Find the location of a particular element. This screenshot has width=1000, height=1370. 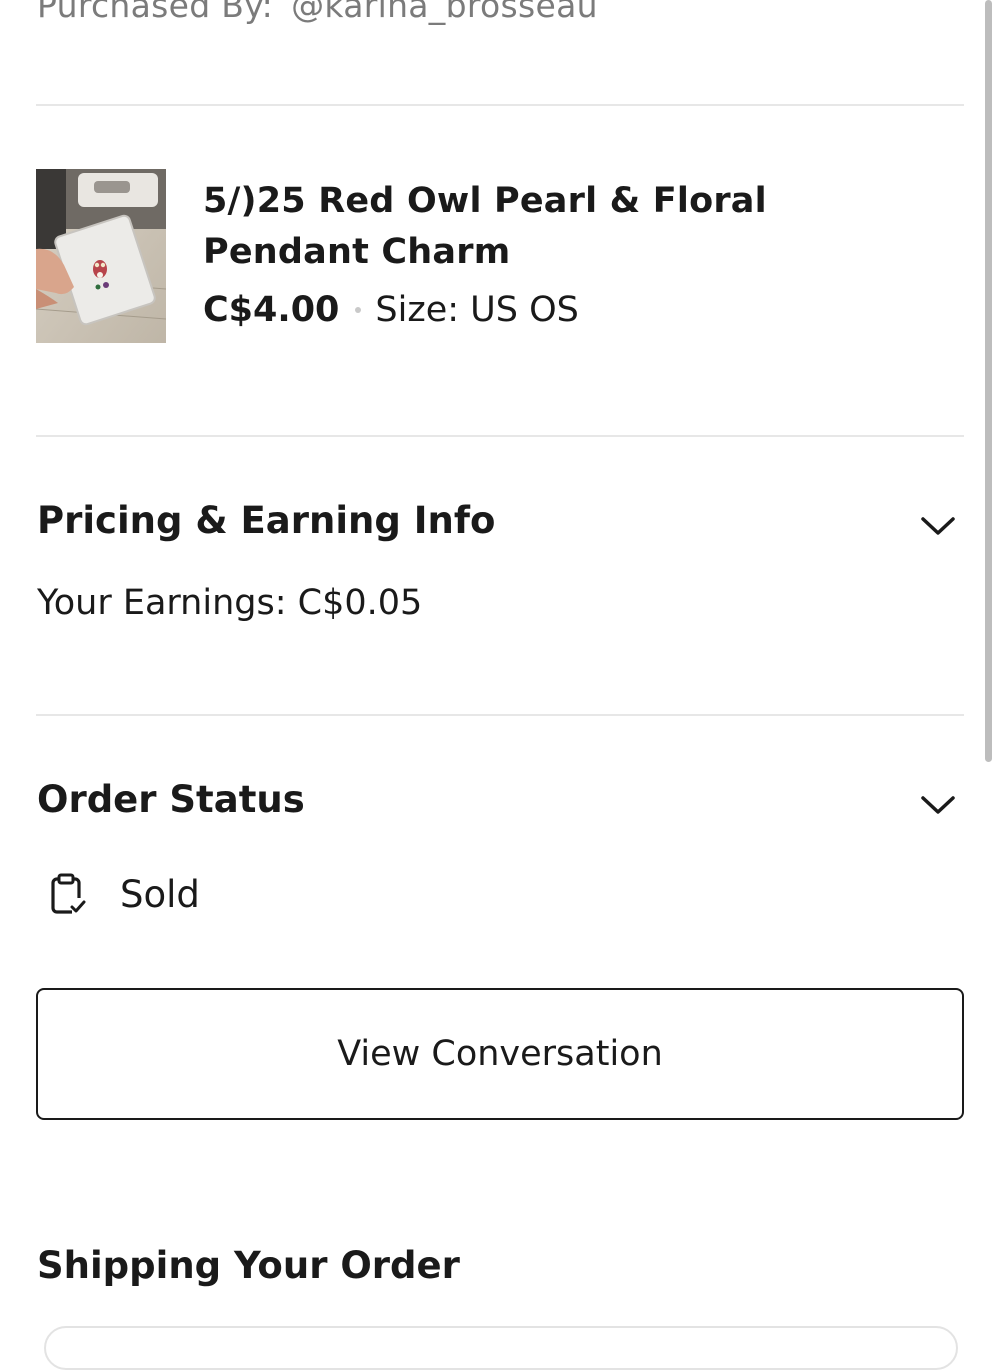

clipboard-check-icon is located at coordinates (68, 893).